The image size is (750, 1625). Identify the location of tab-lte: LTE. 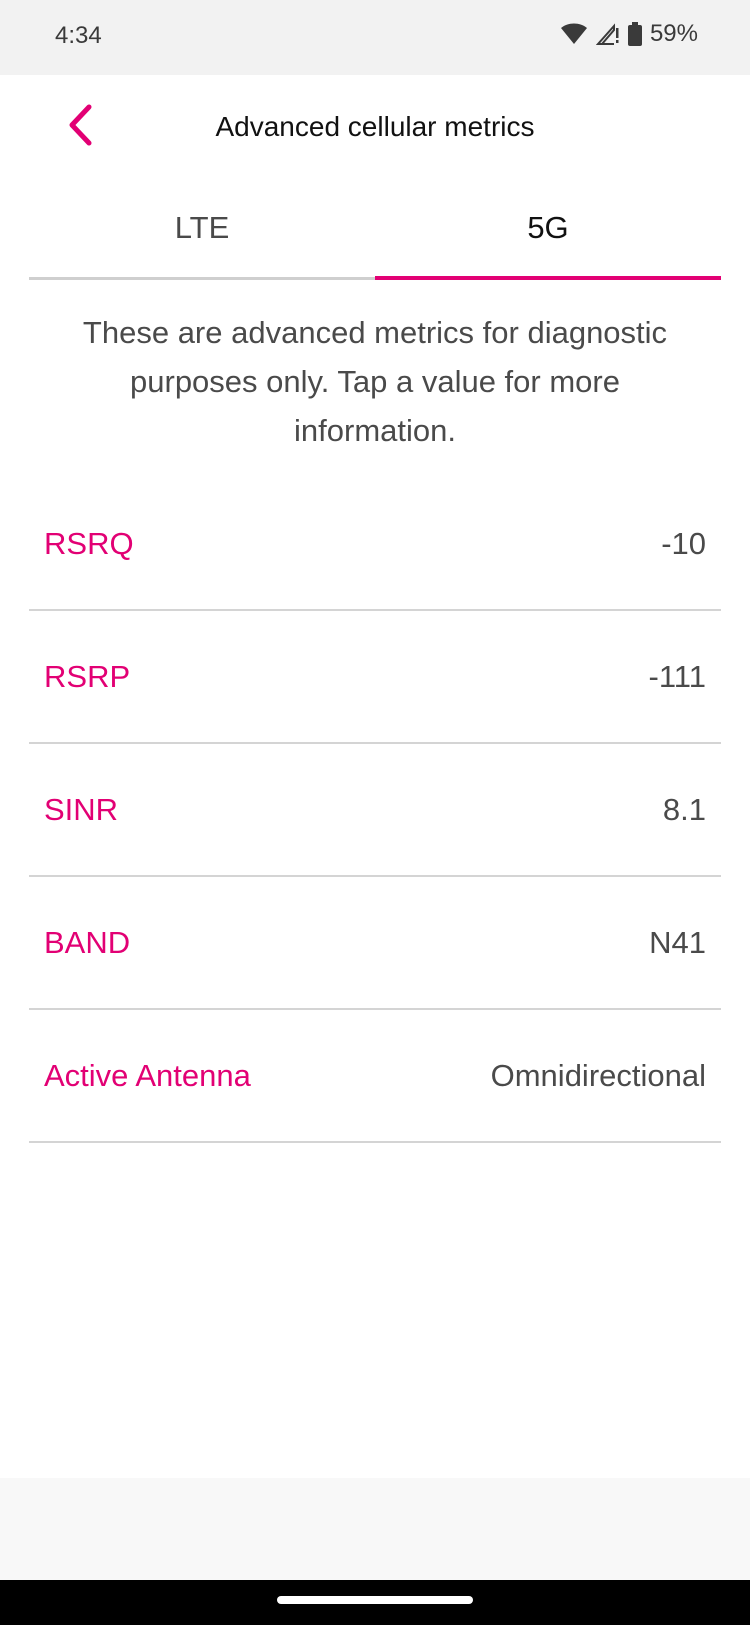
(202, 230).